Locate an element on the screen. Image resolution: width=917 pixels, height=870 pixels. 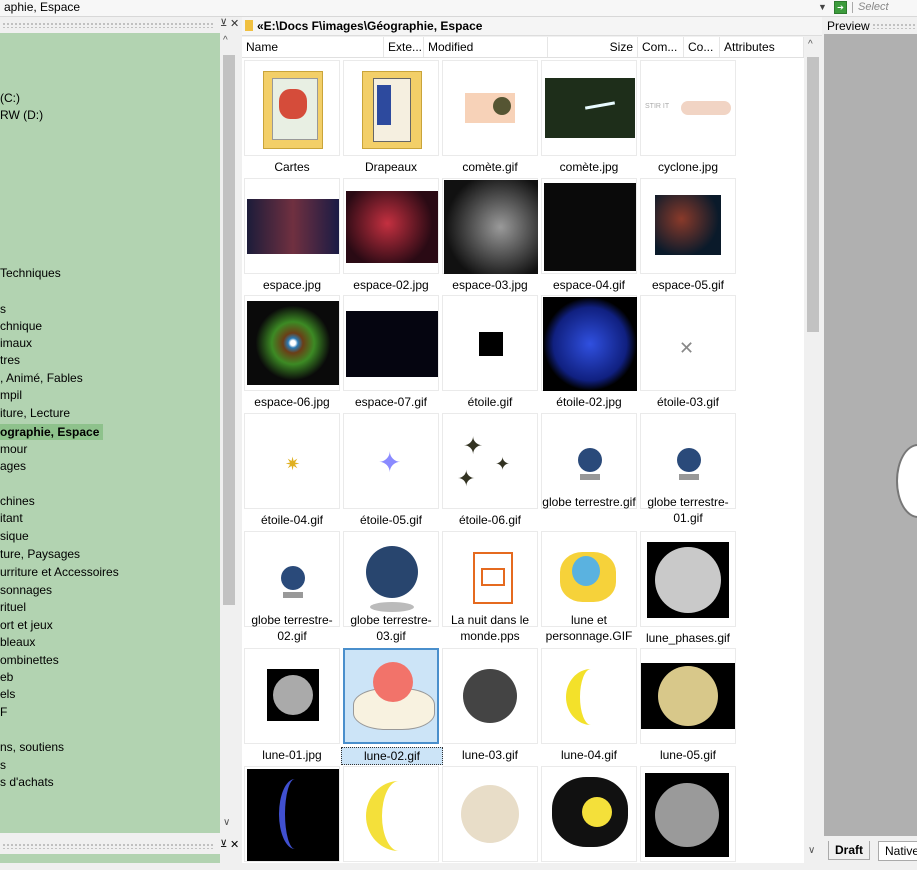
tab-draft: Draft is located at coordinates (849, 850).